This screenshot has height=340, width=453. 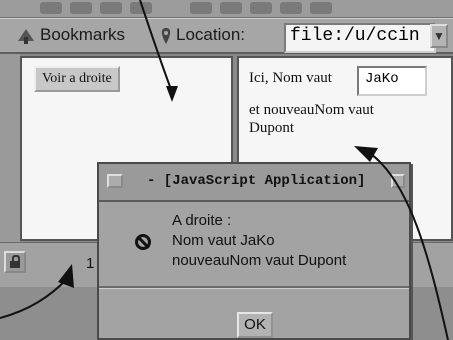 I want to click on dialog-titlebar: - [JavaScript Application], so click(x=254, y=183).